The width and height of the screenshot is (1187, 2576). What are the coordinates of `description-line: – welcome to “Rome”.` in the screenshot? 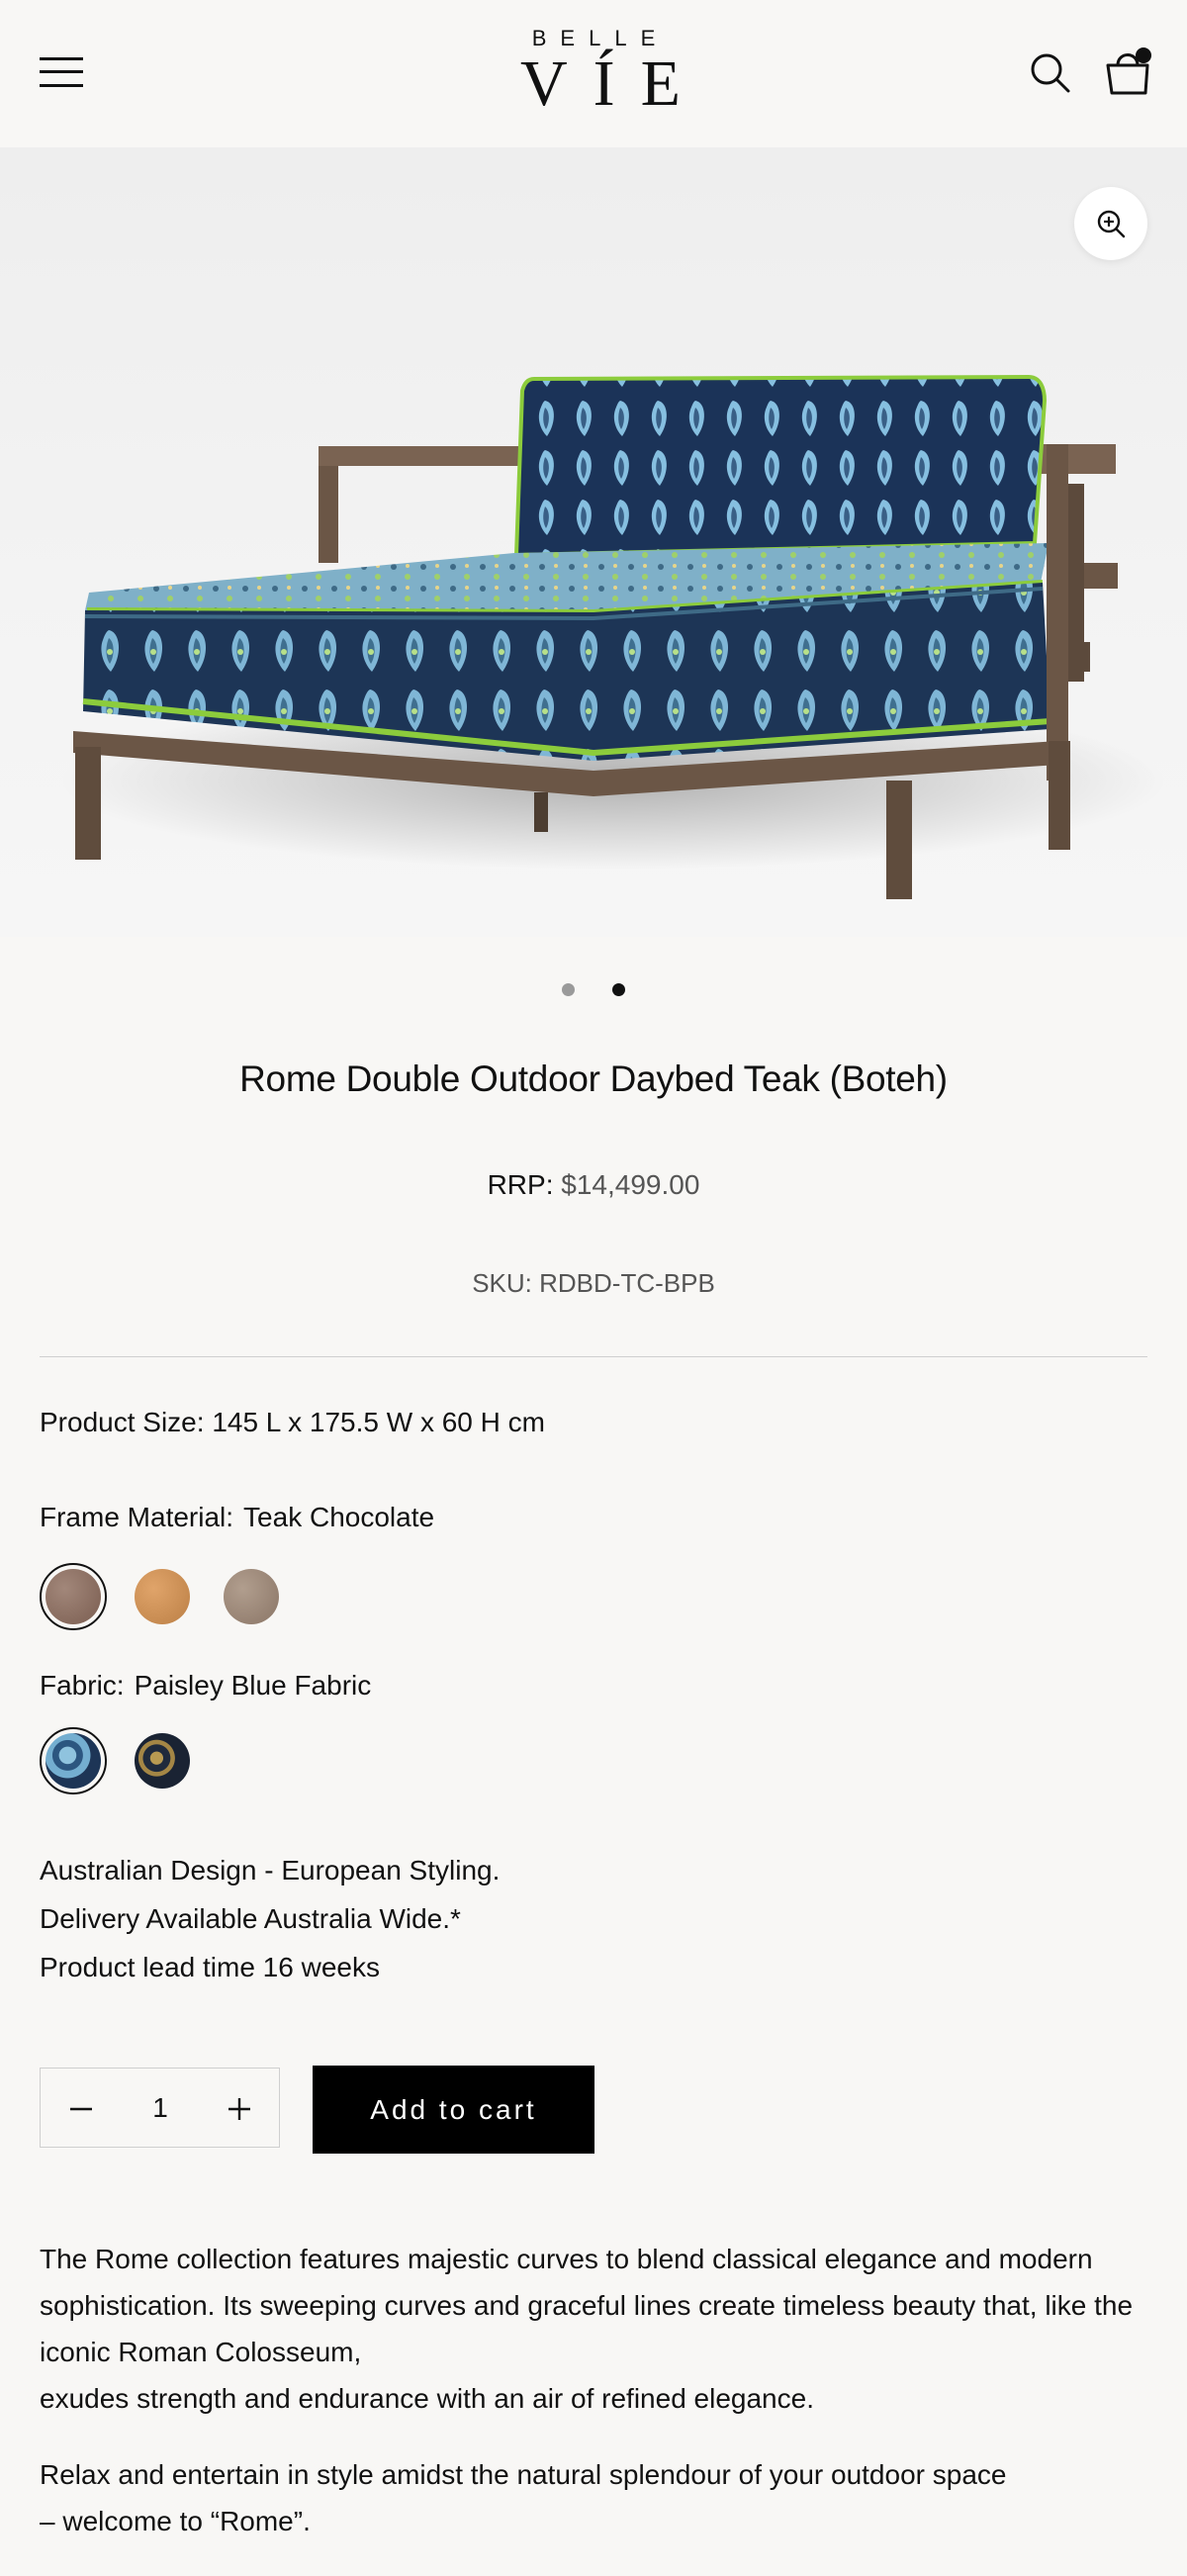 It's located at (175, 2521).